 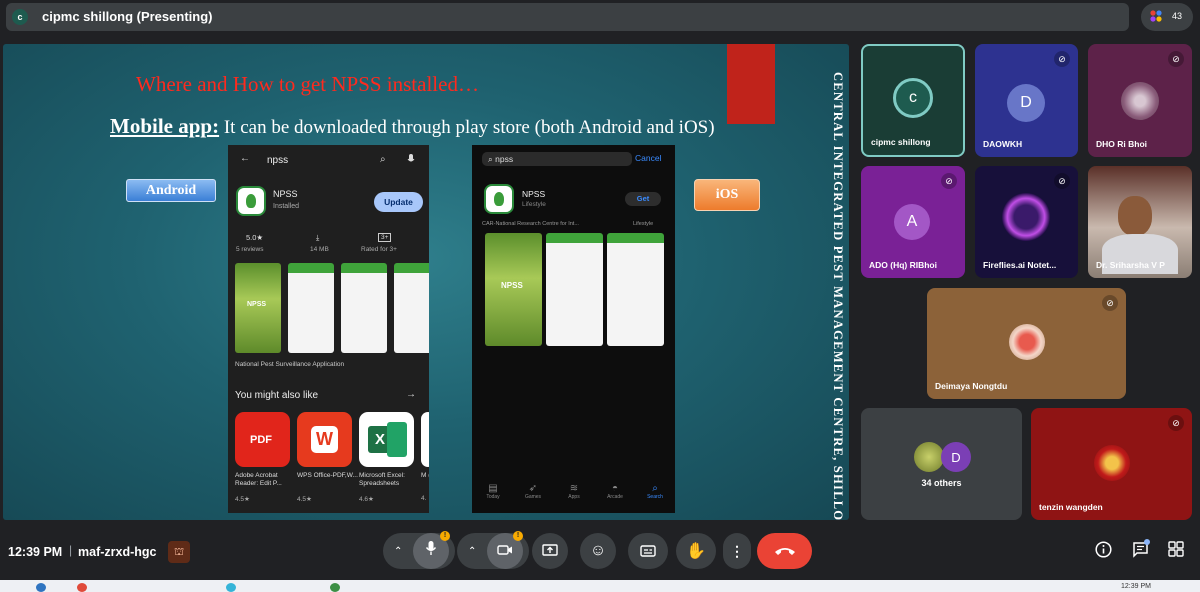 I want to click on ios-tab-bar: ▤ Today ➶ Games ≋ Apps ◓ Arcade ⌕ Search, so click(x=573, y=498).